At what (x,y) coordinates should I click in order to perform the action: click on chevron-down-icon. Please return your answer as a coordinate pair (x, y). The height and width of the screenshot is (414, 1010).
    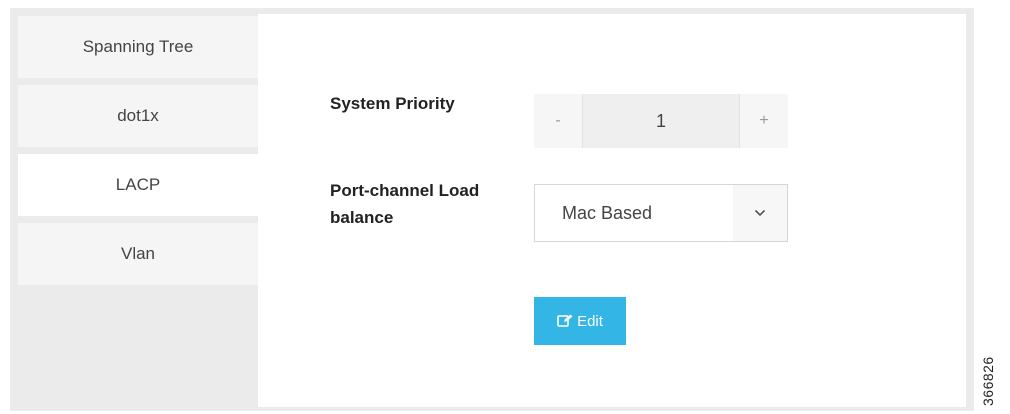
    Looking at the image, I should click on (760, 213).